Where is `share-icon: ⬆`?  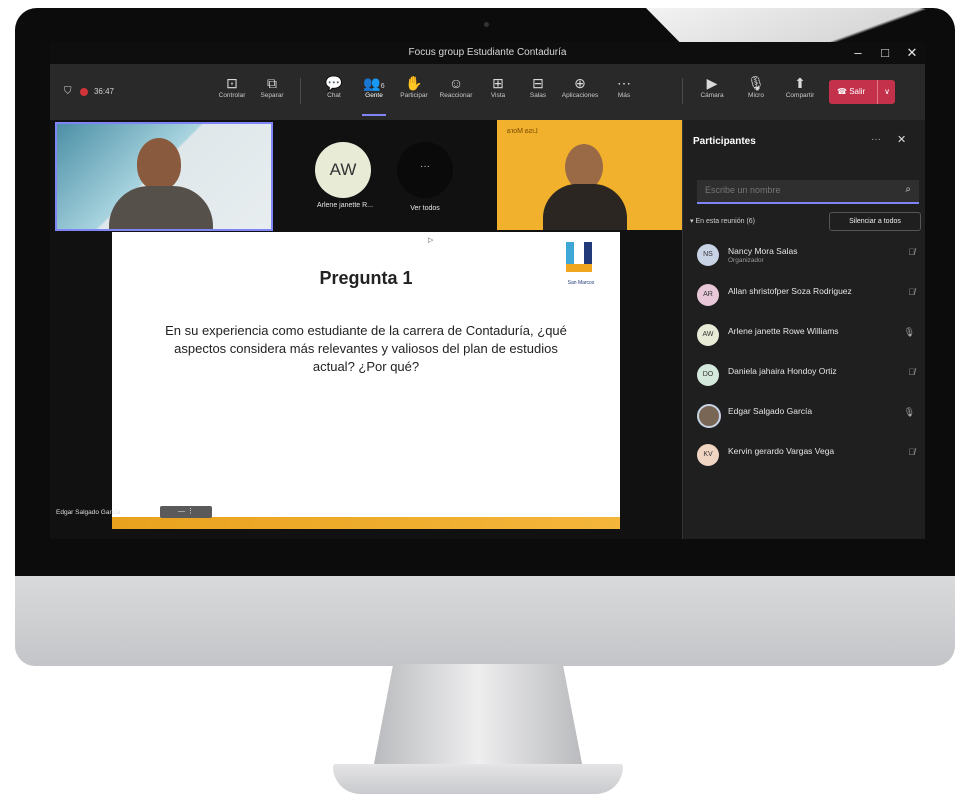
share-icon: ⬆ is located at coordinates (800, 83).